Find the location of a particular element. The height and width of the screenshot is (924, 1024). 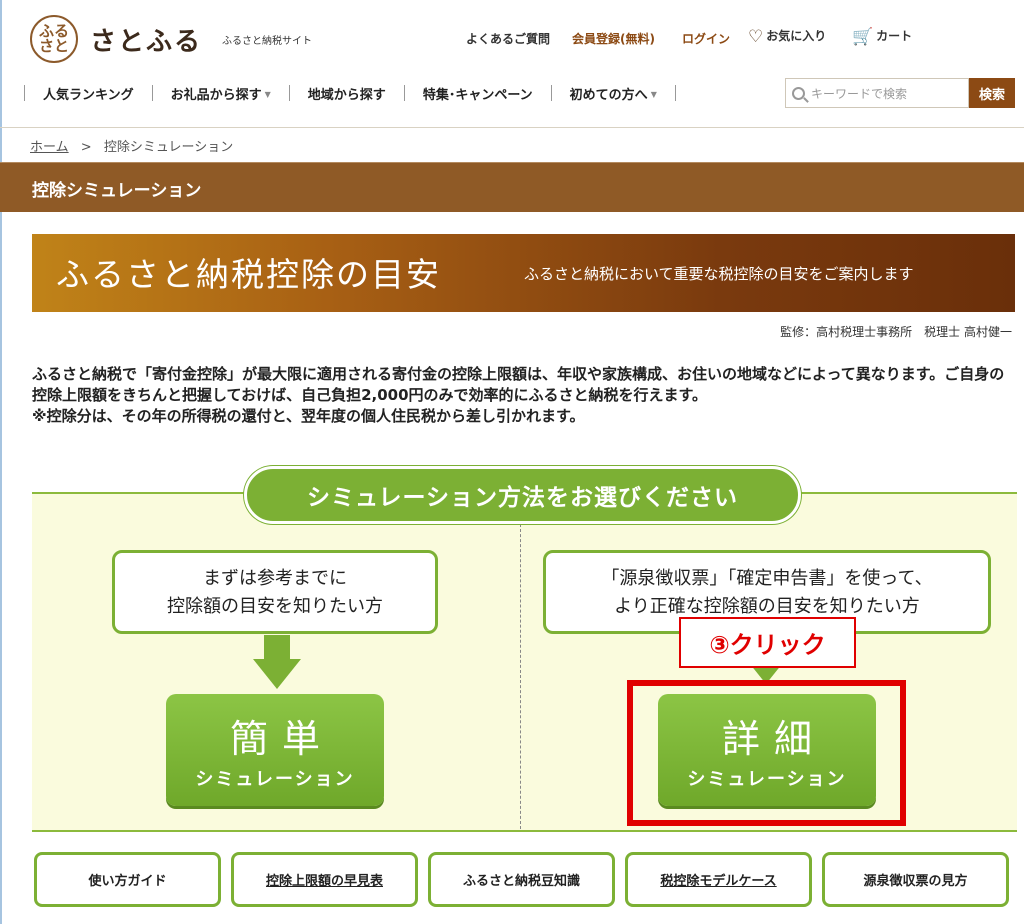

tab-trivia: ふるさと納税豆知識 is located at coordinates (521, 879).